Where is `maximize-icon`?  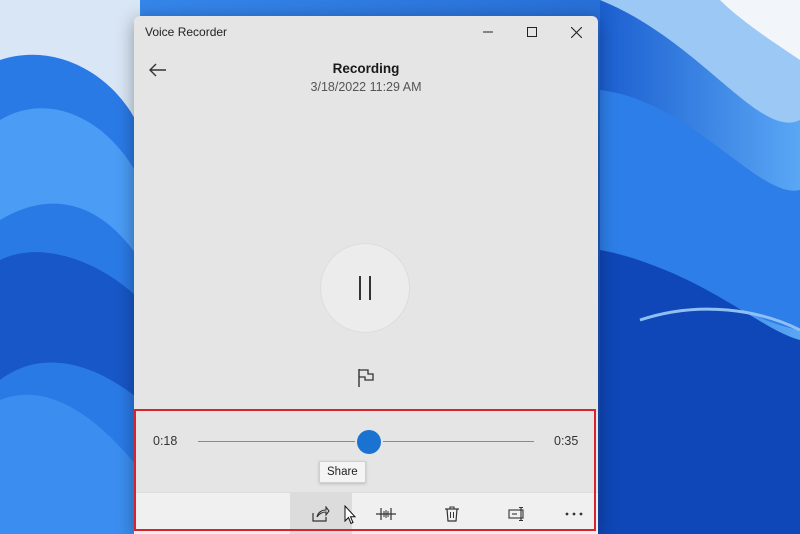
maximize-icon is located at coordinates (532, 32).